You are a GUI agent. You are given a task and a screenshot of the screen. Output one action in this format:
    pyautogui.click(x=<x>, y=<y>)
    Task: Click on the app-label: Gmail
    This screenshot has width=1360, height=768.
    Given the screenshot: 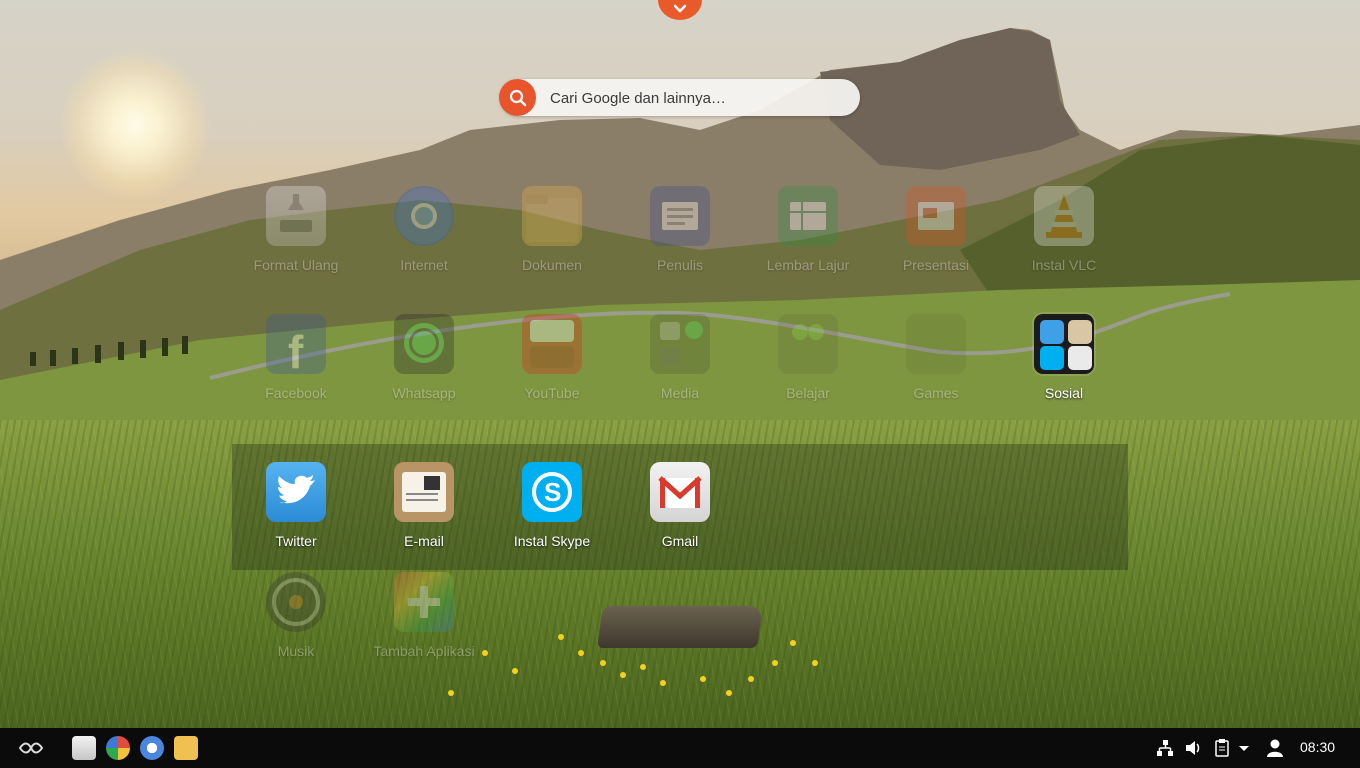 What is the action you would take?
    pyautogui.click(x=680, y=541)
    